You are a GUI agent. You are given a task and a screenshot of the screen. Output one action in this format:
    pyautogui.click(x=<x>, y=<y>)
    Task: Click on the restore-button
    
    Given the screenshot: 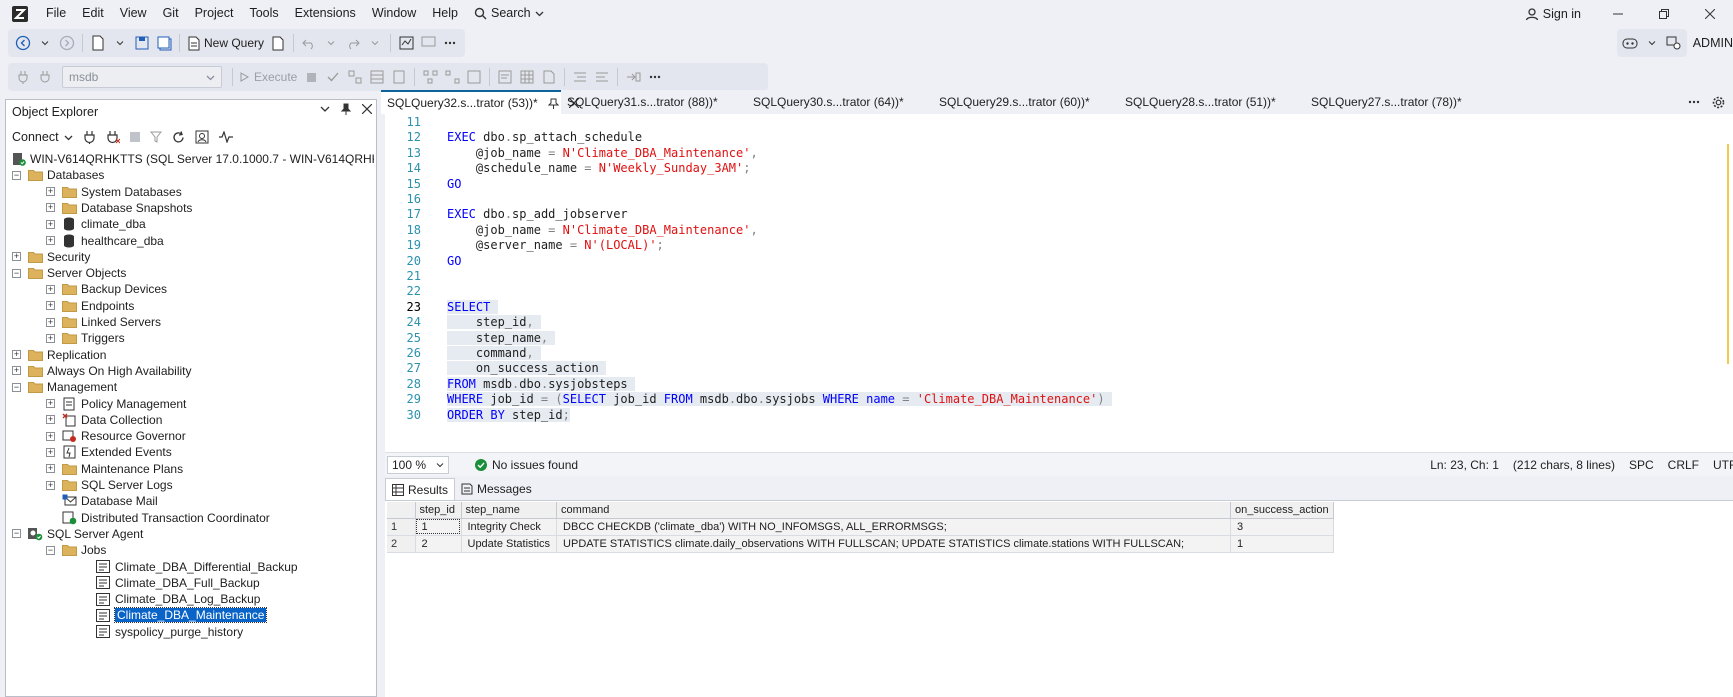 What is the action you would take?
    pyautogui.click(x=1664, y=13)
    